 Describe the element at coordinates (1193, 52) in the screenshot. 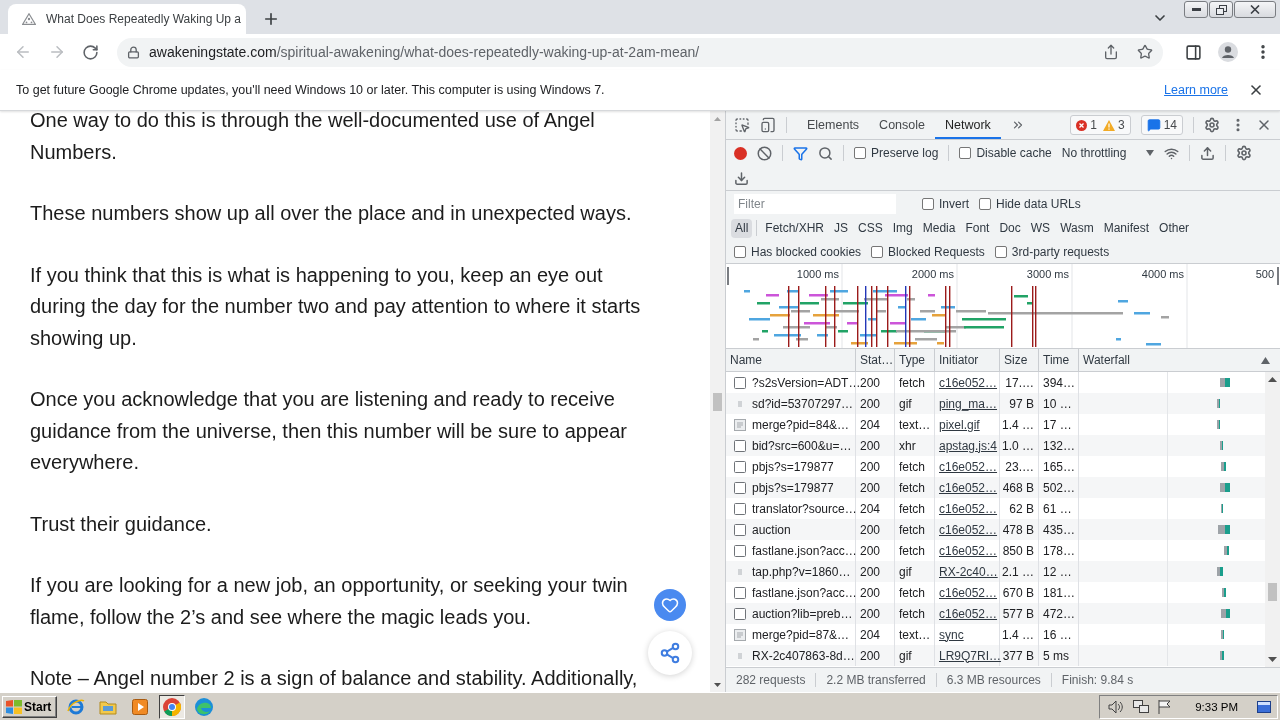

I see `side-panel-icon` at that location.